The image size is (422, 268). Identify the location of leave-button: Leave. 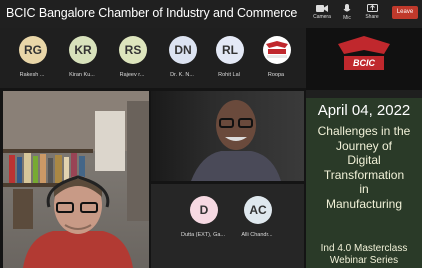
(405, 12).